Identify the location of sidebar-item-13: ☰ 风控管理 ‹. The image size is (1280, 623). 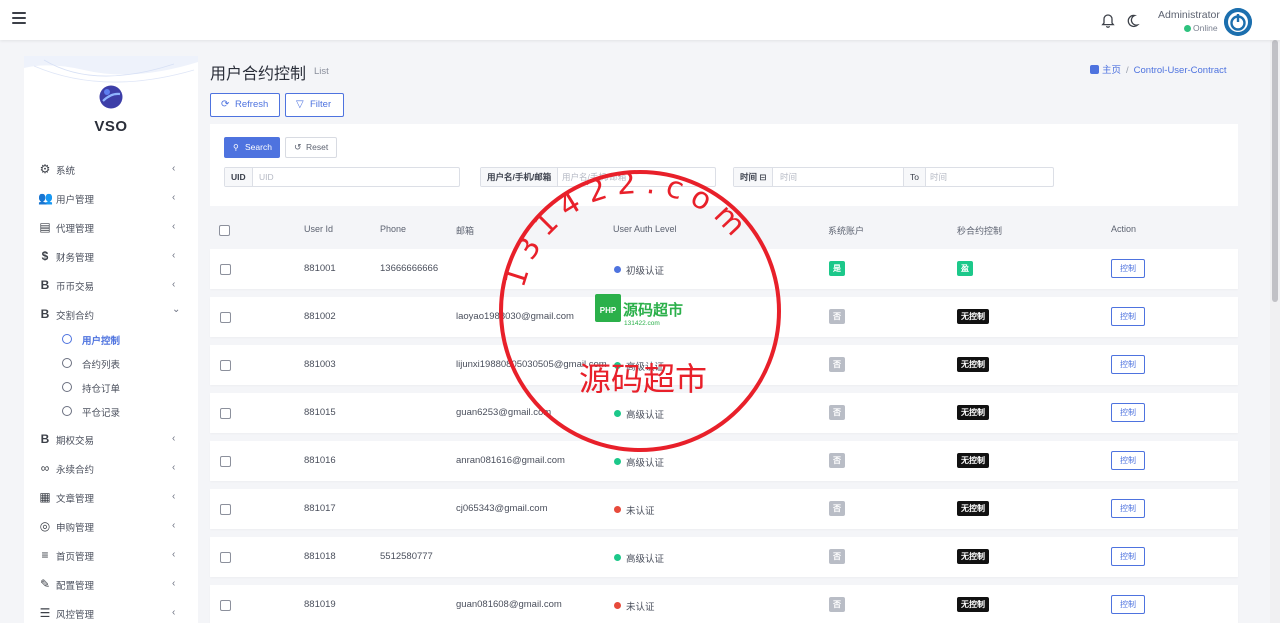
(111, 612).